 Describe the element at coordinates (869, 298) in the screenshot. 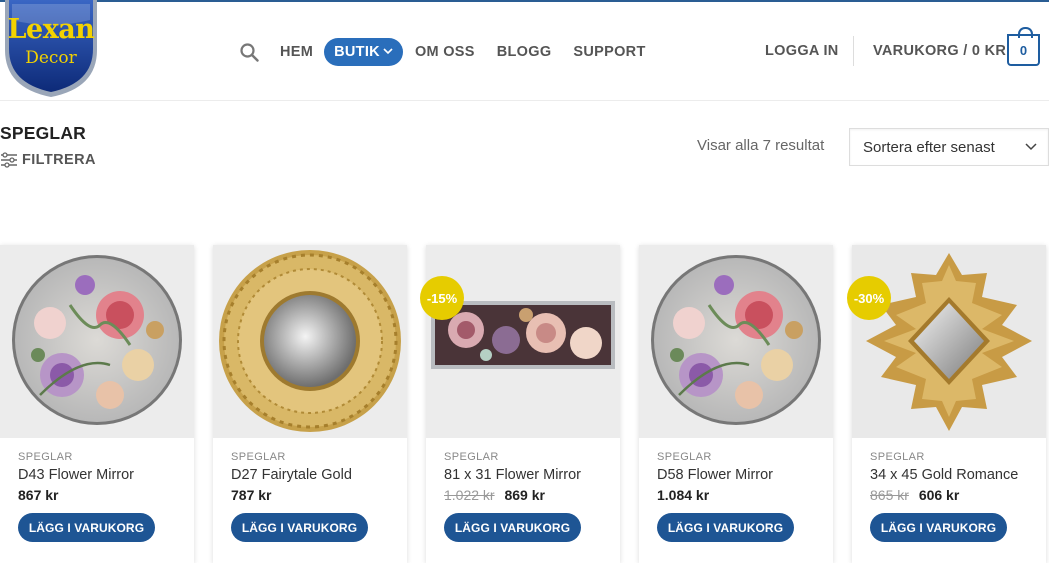

I see `sale-badge: -30%` at that location.